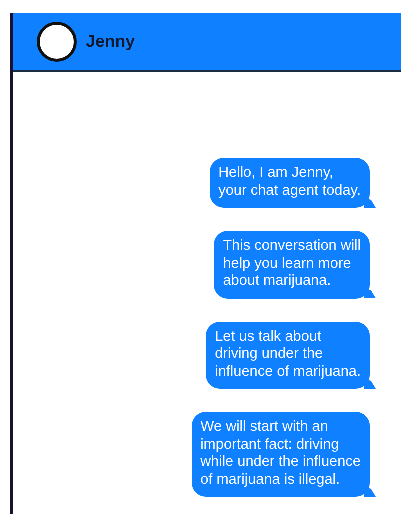 This screenshot has width=401, height=514. I want to click on contact-name: Jenny, so click(111, 42).